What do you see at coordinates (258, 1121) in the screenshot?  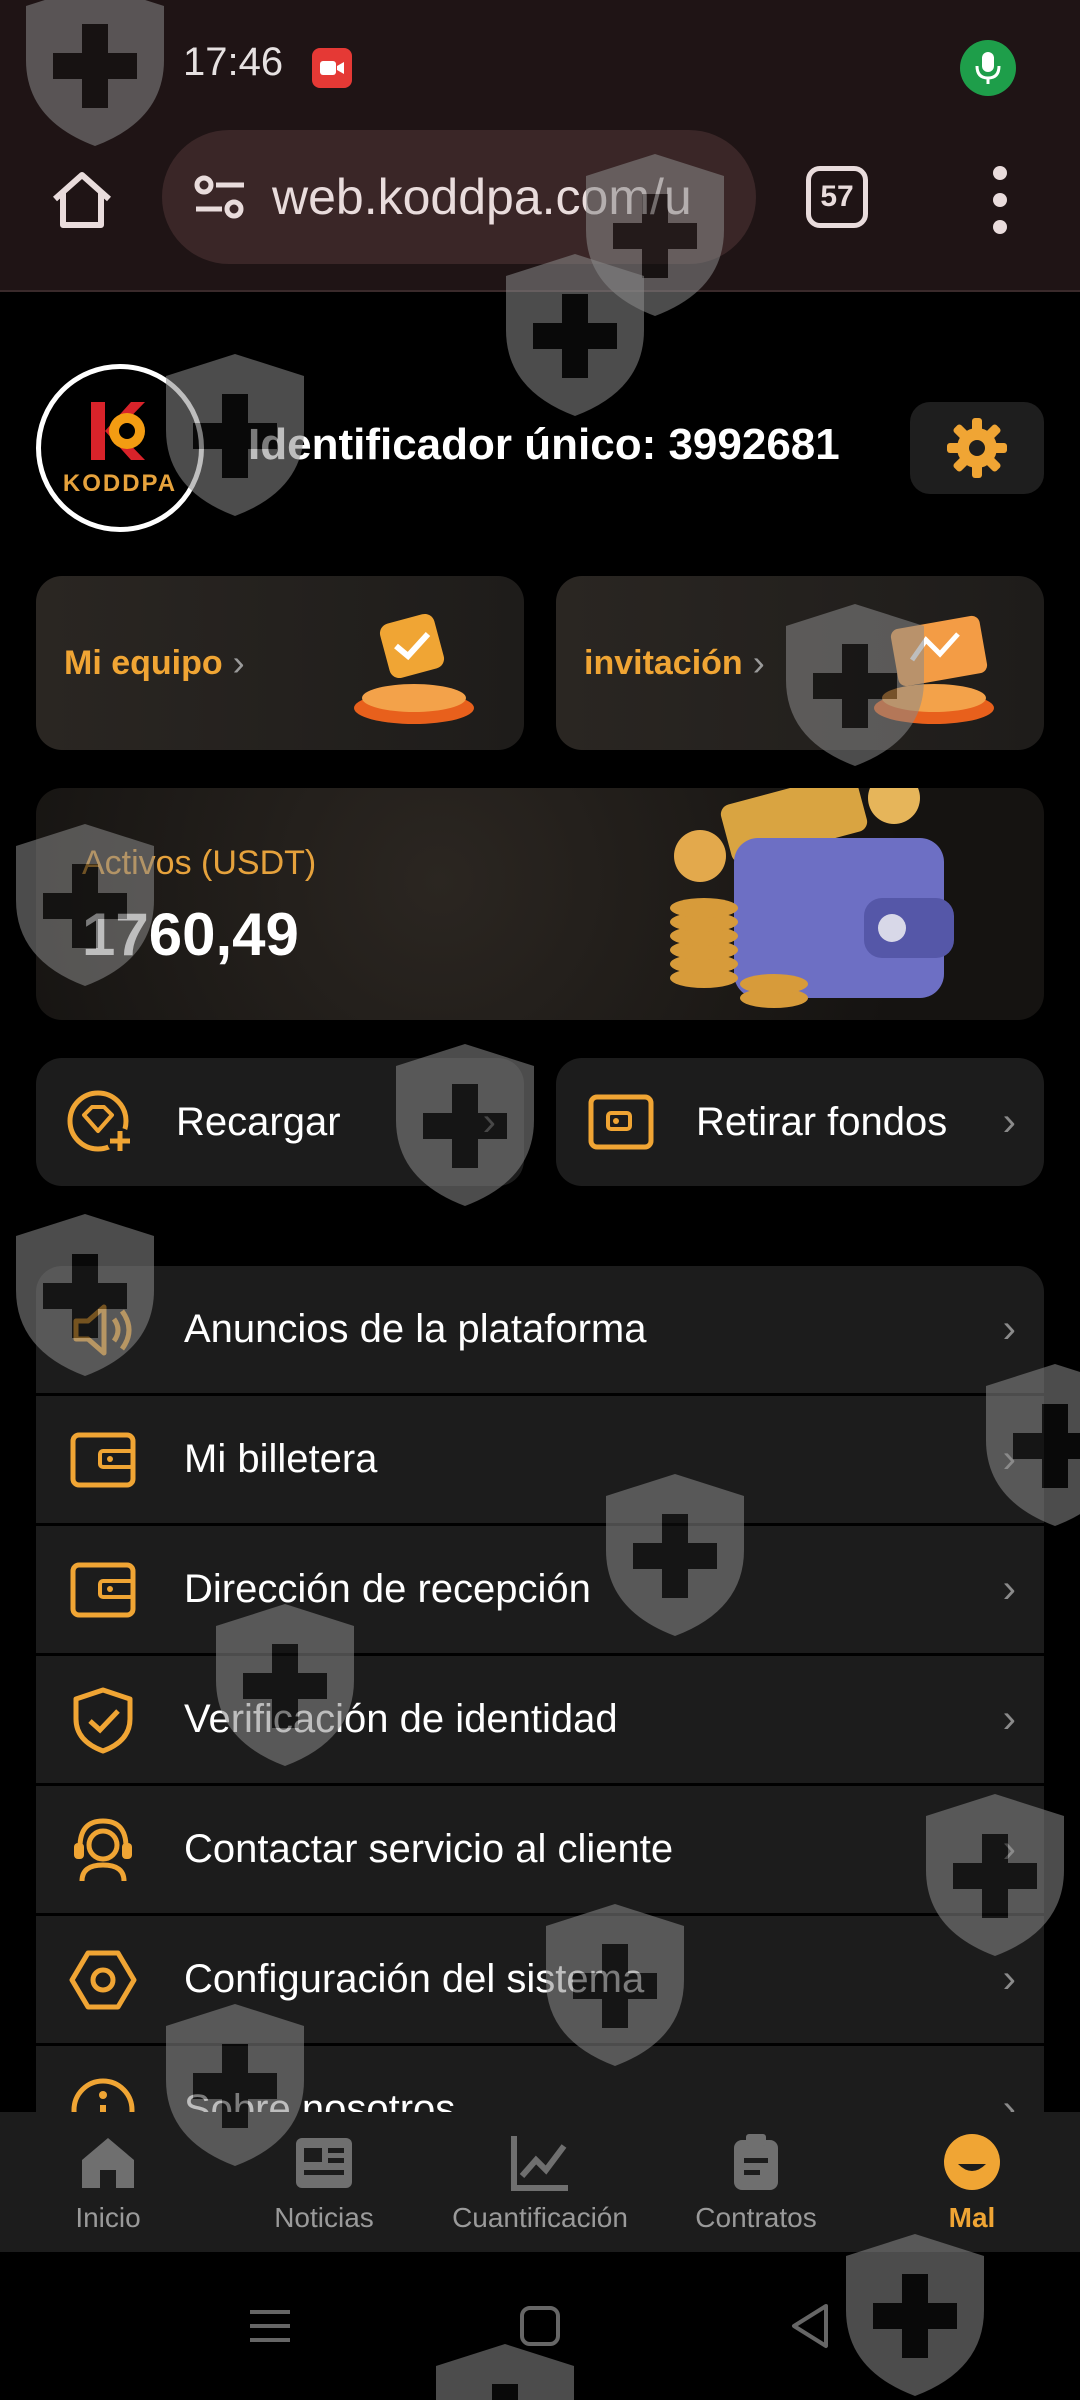 I see `recharge-label: Recargar` at bounding box center [258, 1121].